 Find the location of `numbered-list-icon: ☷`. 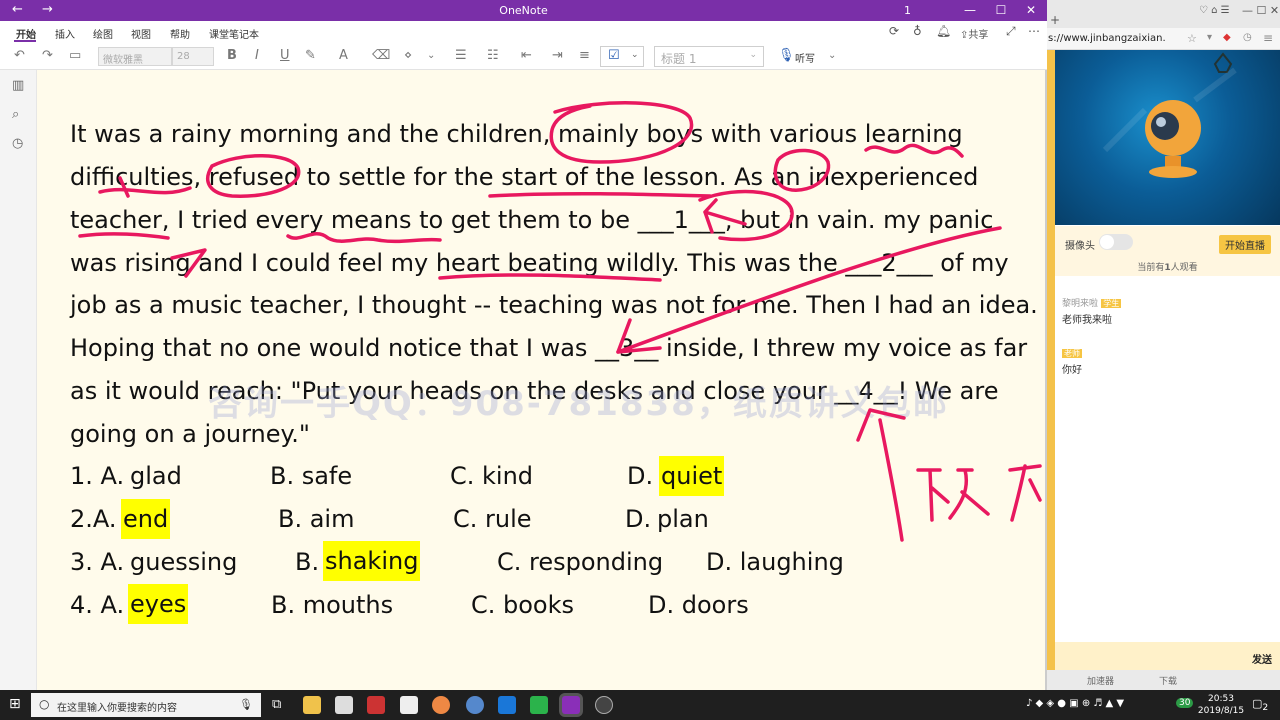

numbered-list-icon: ☷ is located at coordinates (493, 55).